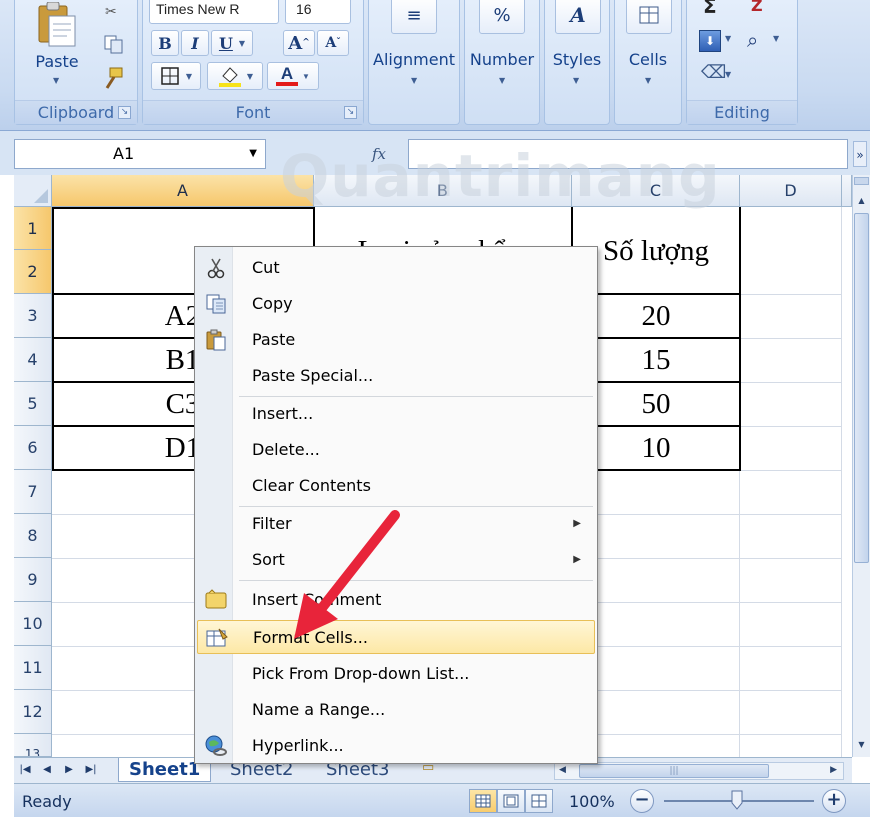 The width and height of the screenshot is (870, 817). I want to click on font-color-glyph: A, so click(287, 73).